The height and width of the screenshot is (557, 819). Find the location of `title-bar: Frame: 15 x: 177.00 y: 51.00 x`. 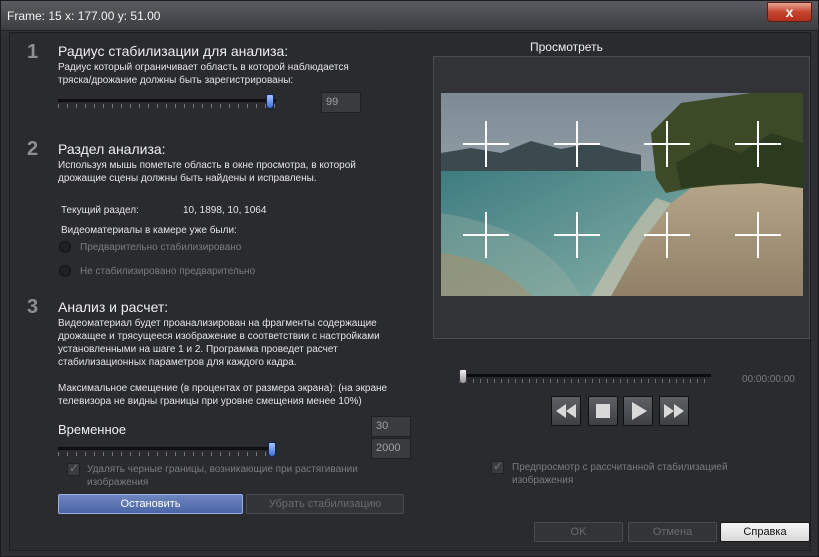

title-bar: Frame: 15 x: 177.00 y: 51.00 x is located at coordinates (409, 16).